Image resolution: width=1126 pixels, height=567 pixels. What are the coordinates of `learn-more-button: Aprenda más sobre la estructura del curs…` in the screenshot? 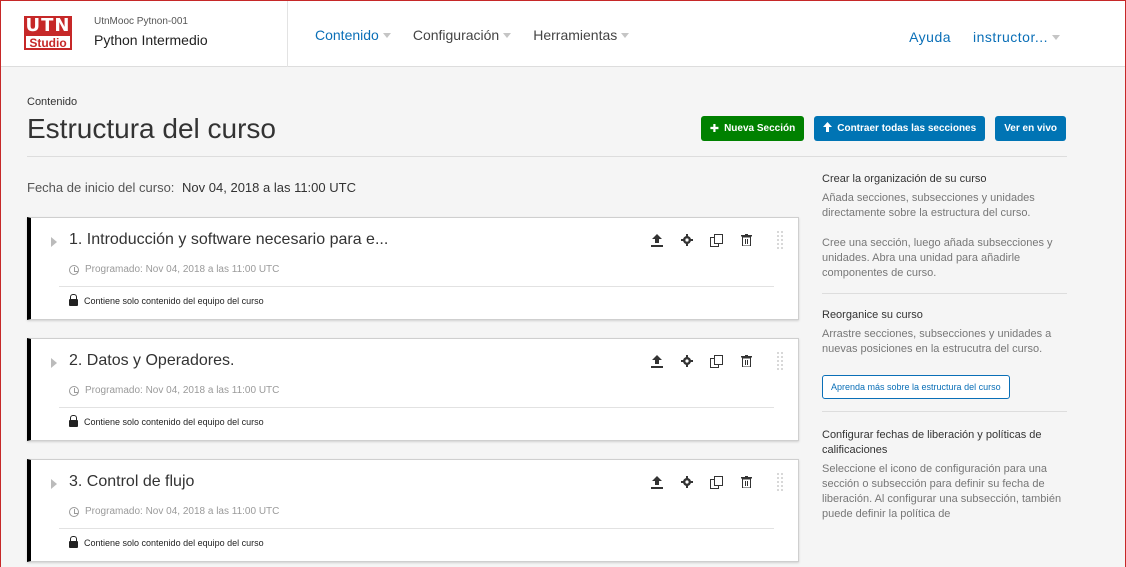 It's located at (916, 387).